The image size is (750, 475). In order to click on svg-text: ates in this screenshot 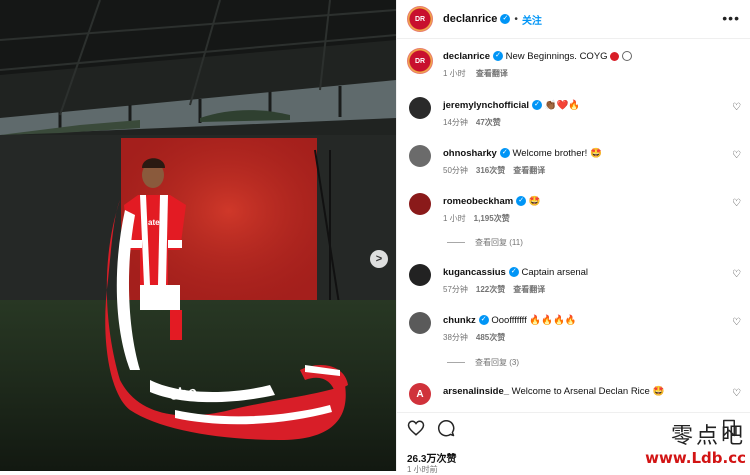, I will do `click(156, 222)`.